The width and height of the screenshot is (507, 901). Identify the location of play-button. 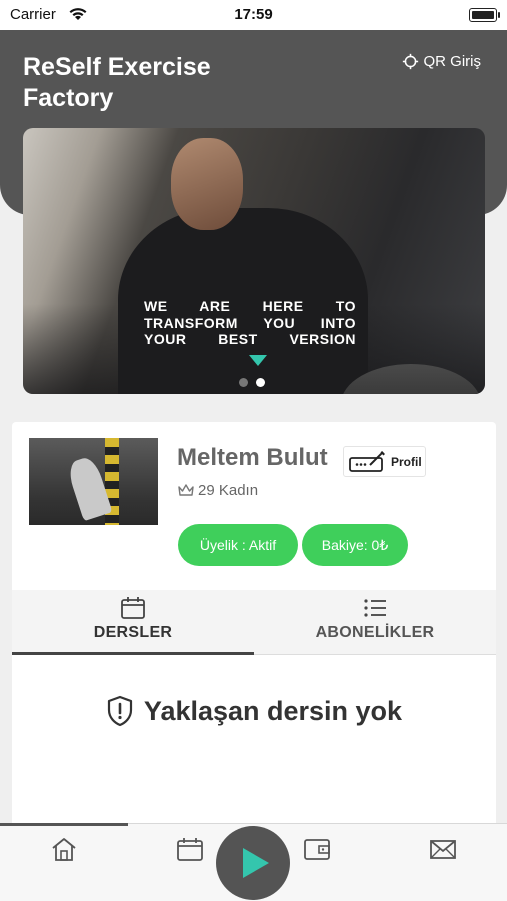
(253, 863).